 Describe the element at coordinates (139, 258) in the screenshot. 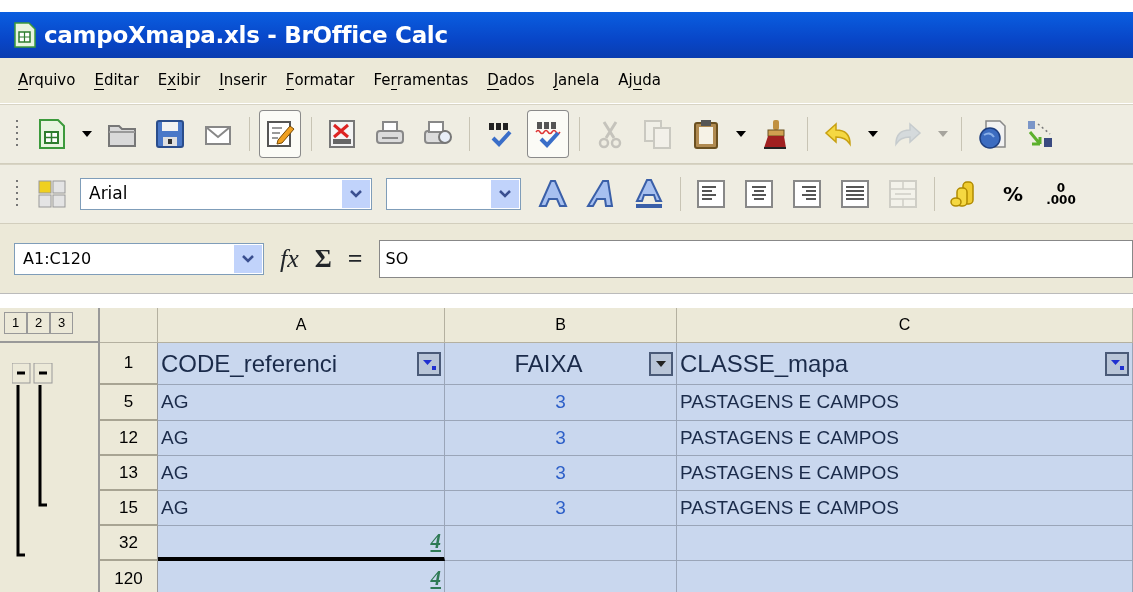

I see `name-box: A1:C120` at that location.